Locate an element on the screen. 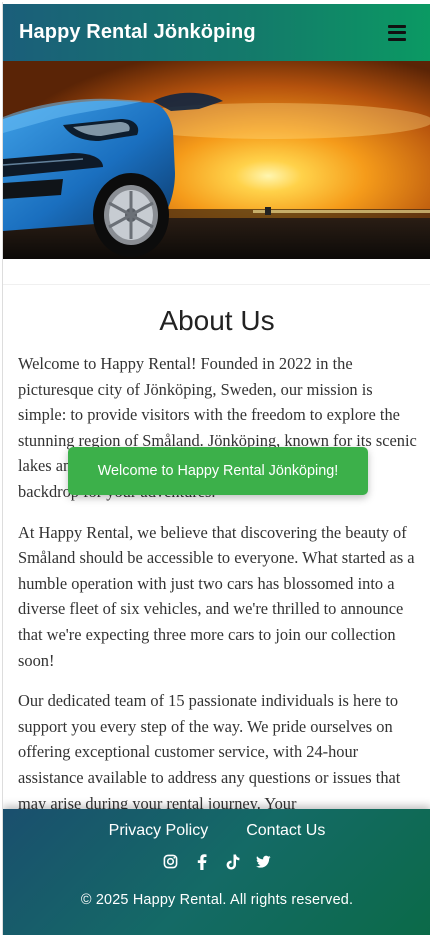  hamburger-menu-icon is located at coordinates (397, 32).